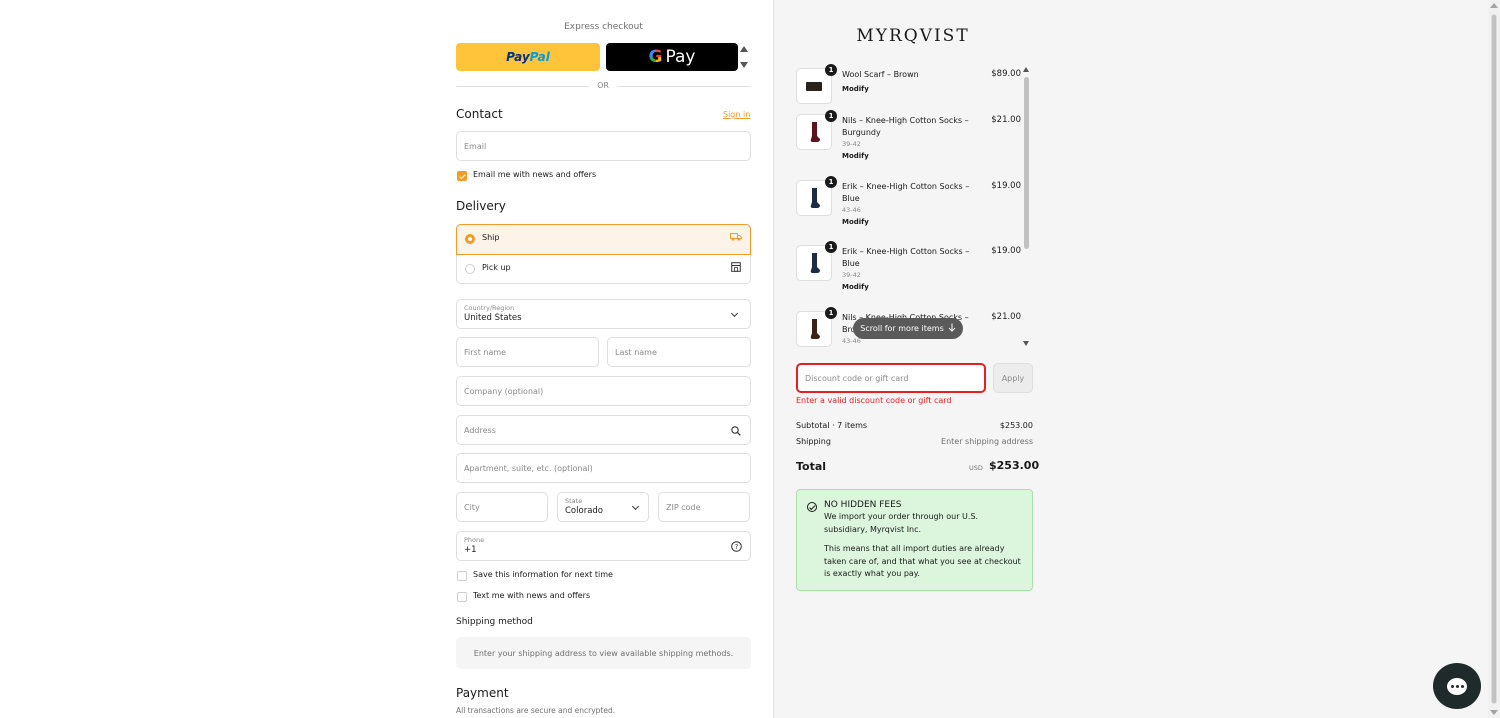 Image resolution: width=1500 pixels, height=718 pixels. What do you see at coordinates (813, 441) in the screenshot?
I see `shipping-label: Shipping` at bounding box center [813, 441].